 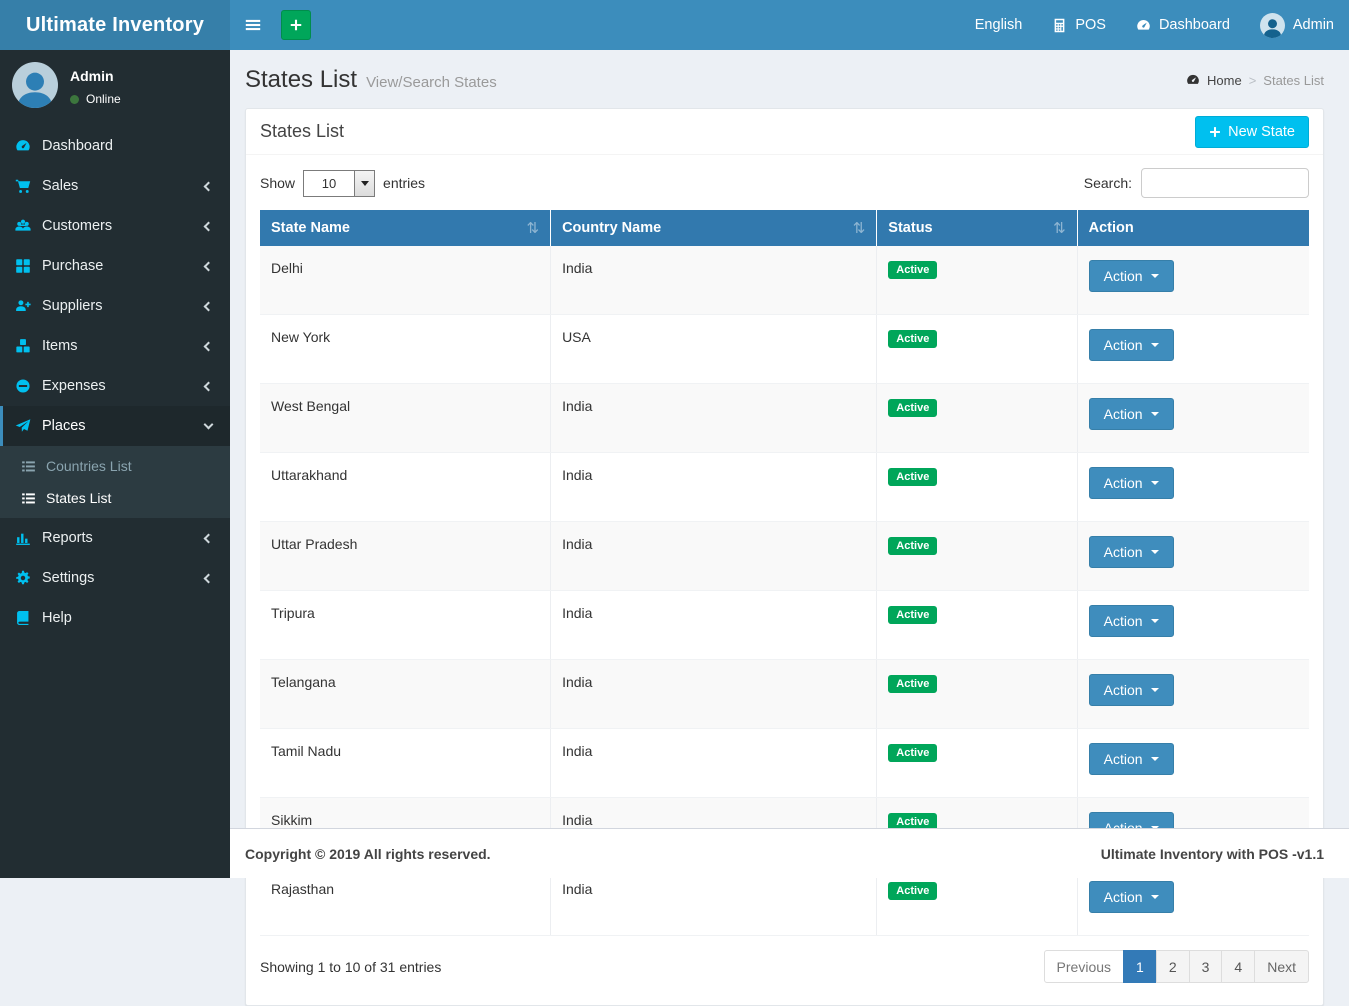 I want to click on sidebar-item-dashboard: Dashboard, so click(x=115, y=146).